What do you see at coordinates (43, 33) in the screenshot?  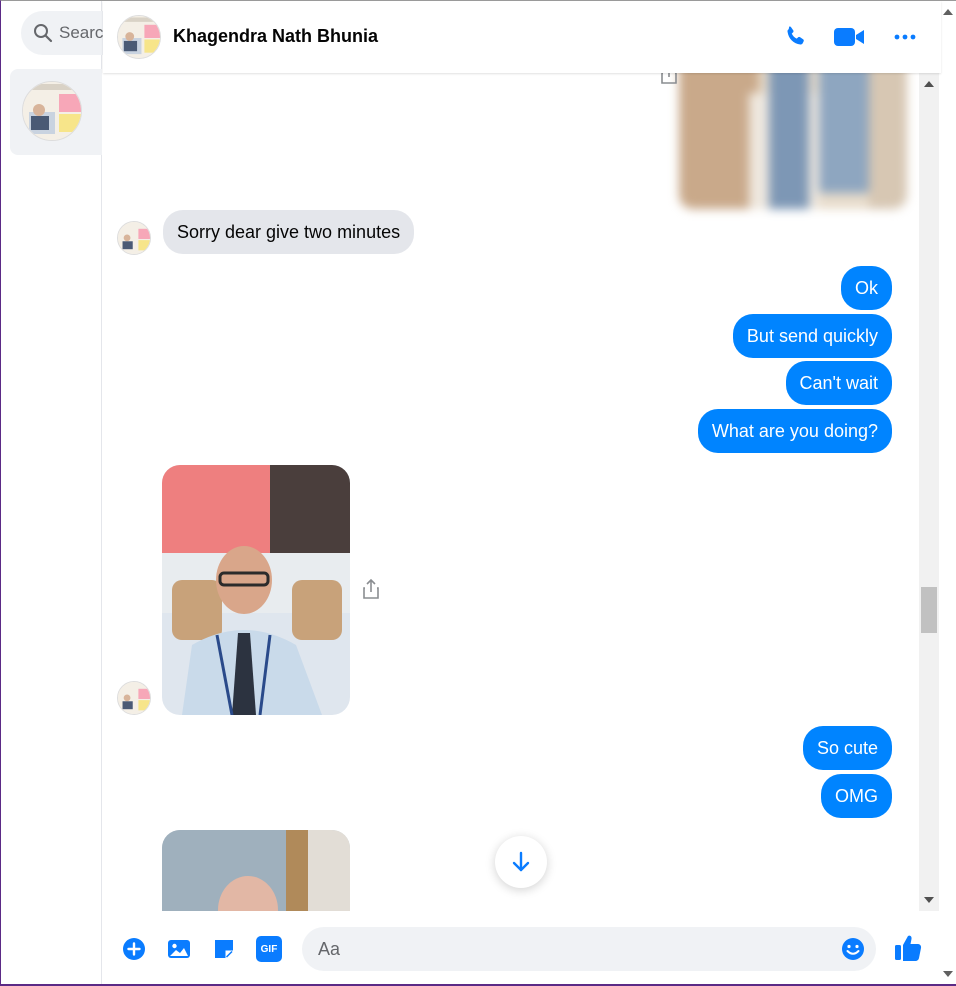 I see `search-icon` at bounding box center [43, 33].